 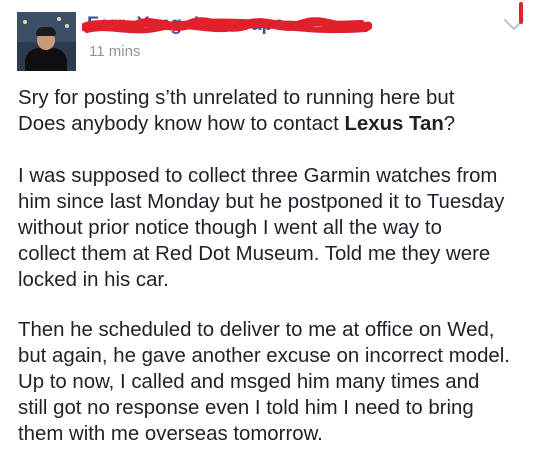 What do you see at coordinates (181, 124) in the screenshot?
I see `post-line-text: Does anybody know how to contact` at bounding box center [181, 124].